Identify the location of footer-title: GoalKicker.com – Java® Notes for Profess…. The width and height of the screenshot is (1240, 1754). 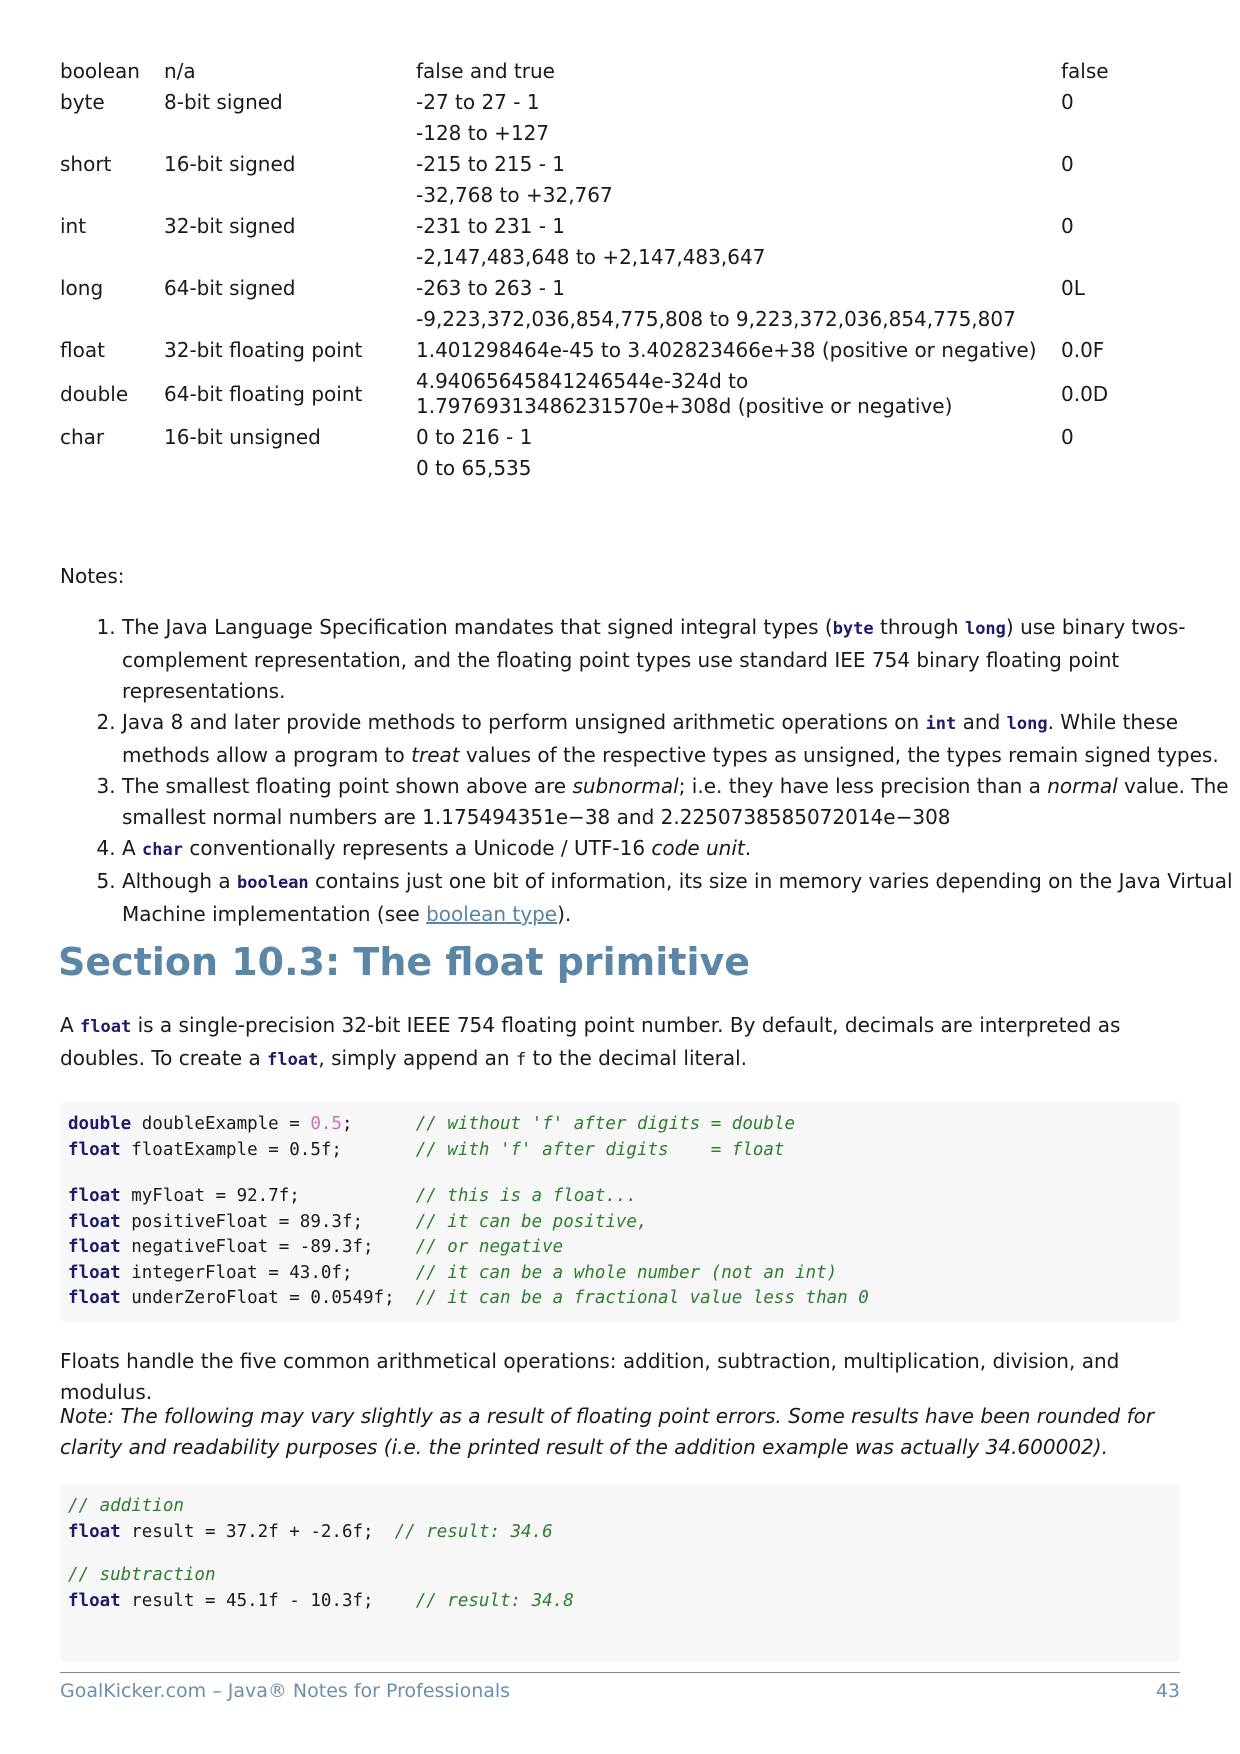
(285, 1691).